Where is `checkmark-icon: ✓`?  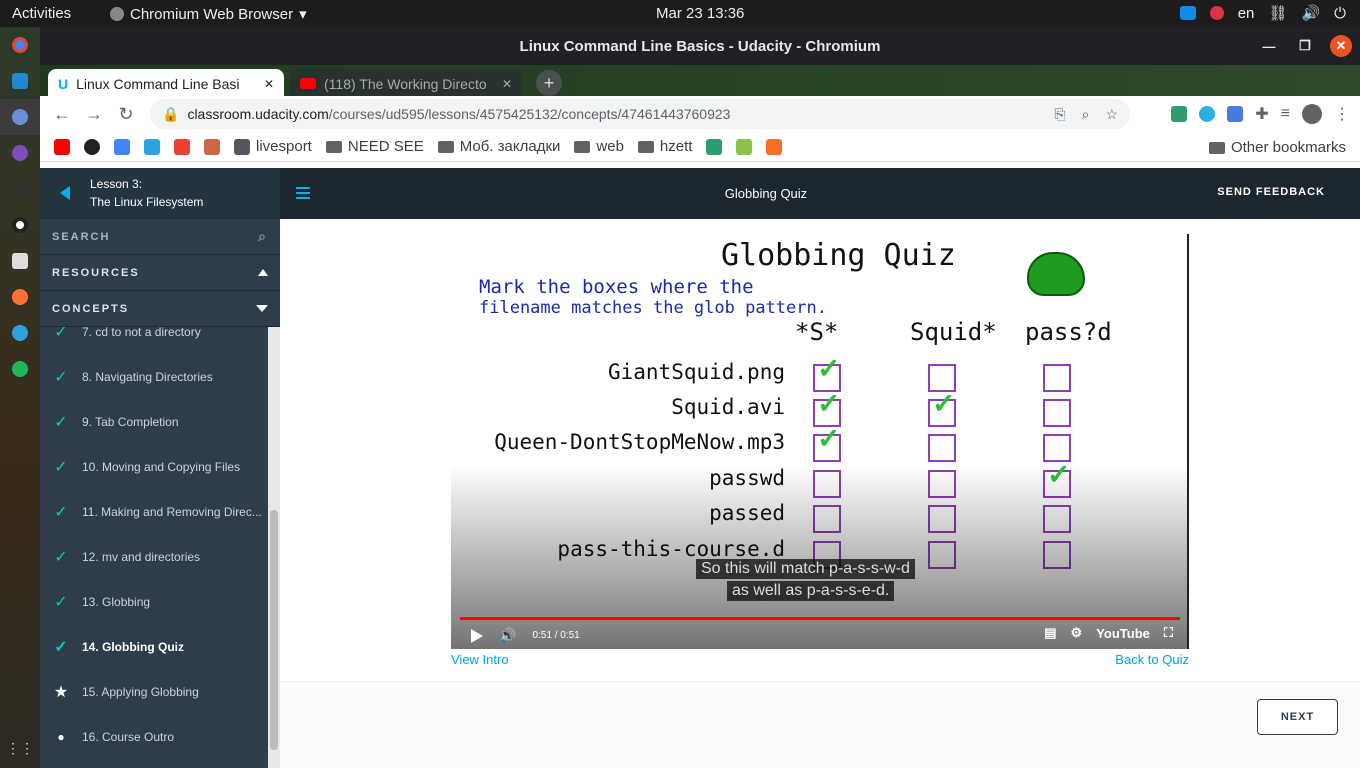
checkmark-icon: ✓ is located at coordinates (61, 377).